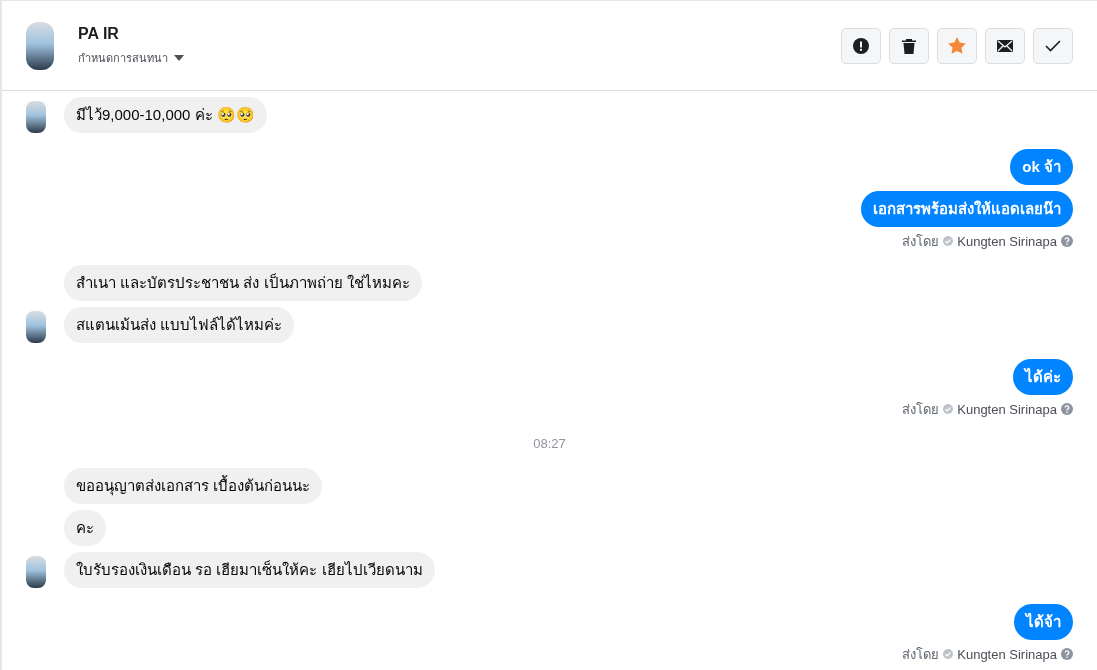 The width and height of the screenshot is (1097, 670). Describe the element at coordinates (179, 325) in the screenshot. I see `message-bubble: สแตนเม้นส่ง แบบไฟล์ได้ไหมค่ะ` at that location.